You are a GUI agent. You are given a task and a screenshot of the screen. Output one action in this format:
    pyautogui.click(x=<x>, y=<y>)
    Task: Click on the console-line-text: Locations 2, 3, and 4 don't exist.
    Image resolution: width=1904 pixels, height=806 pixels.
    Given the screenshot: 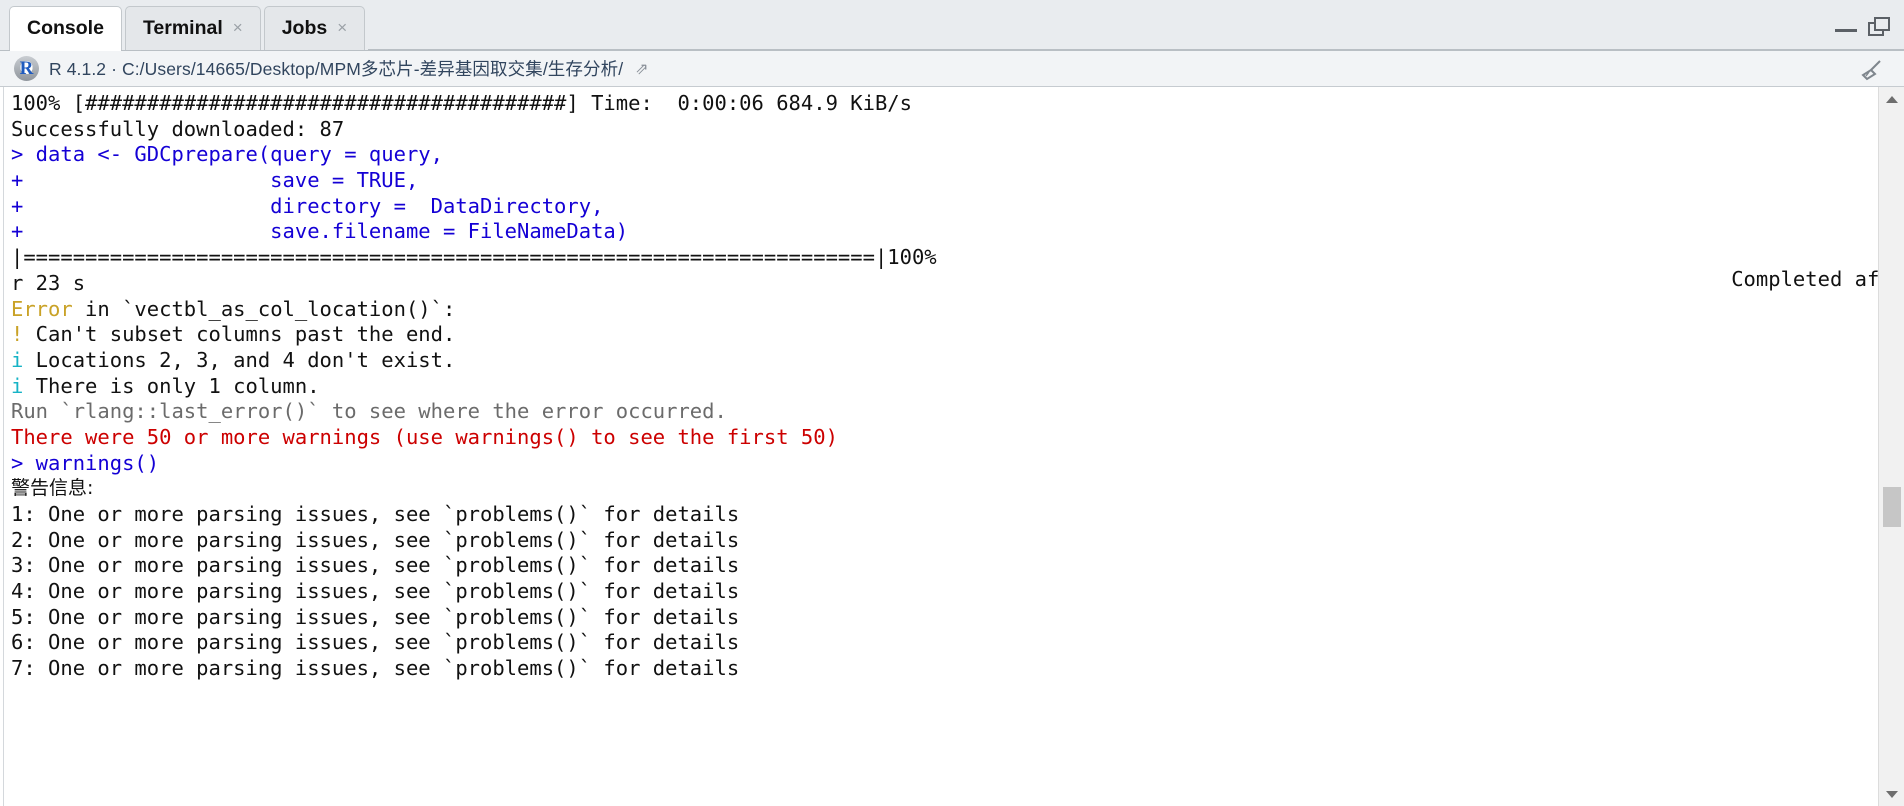 What is the action you would take?
    pyautogui.click(x=239, y=359)
    